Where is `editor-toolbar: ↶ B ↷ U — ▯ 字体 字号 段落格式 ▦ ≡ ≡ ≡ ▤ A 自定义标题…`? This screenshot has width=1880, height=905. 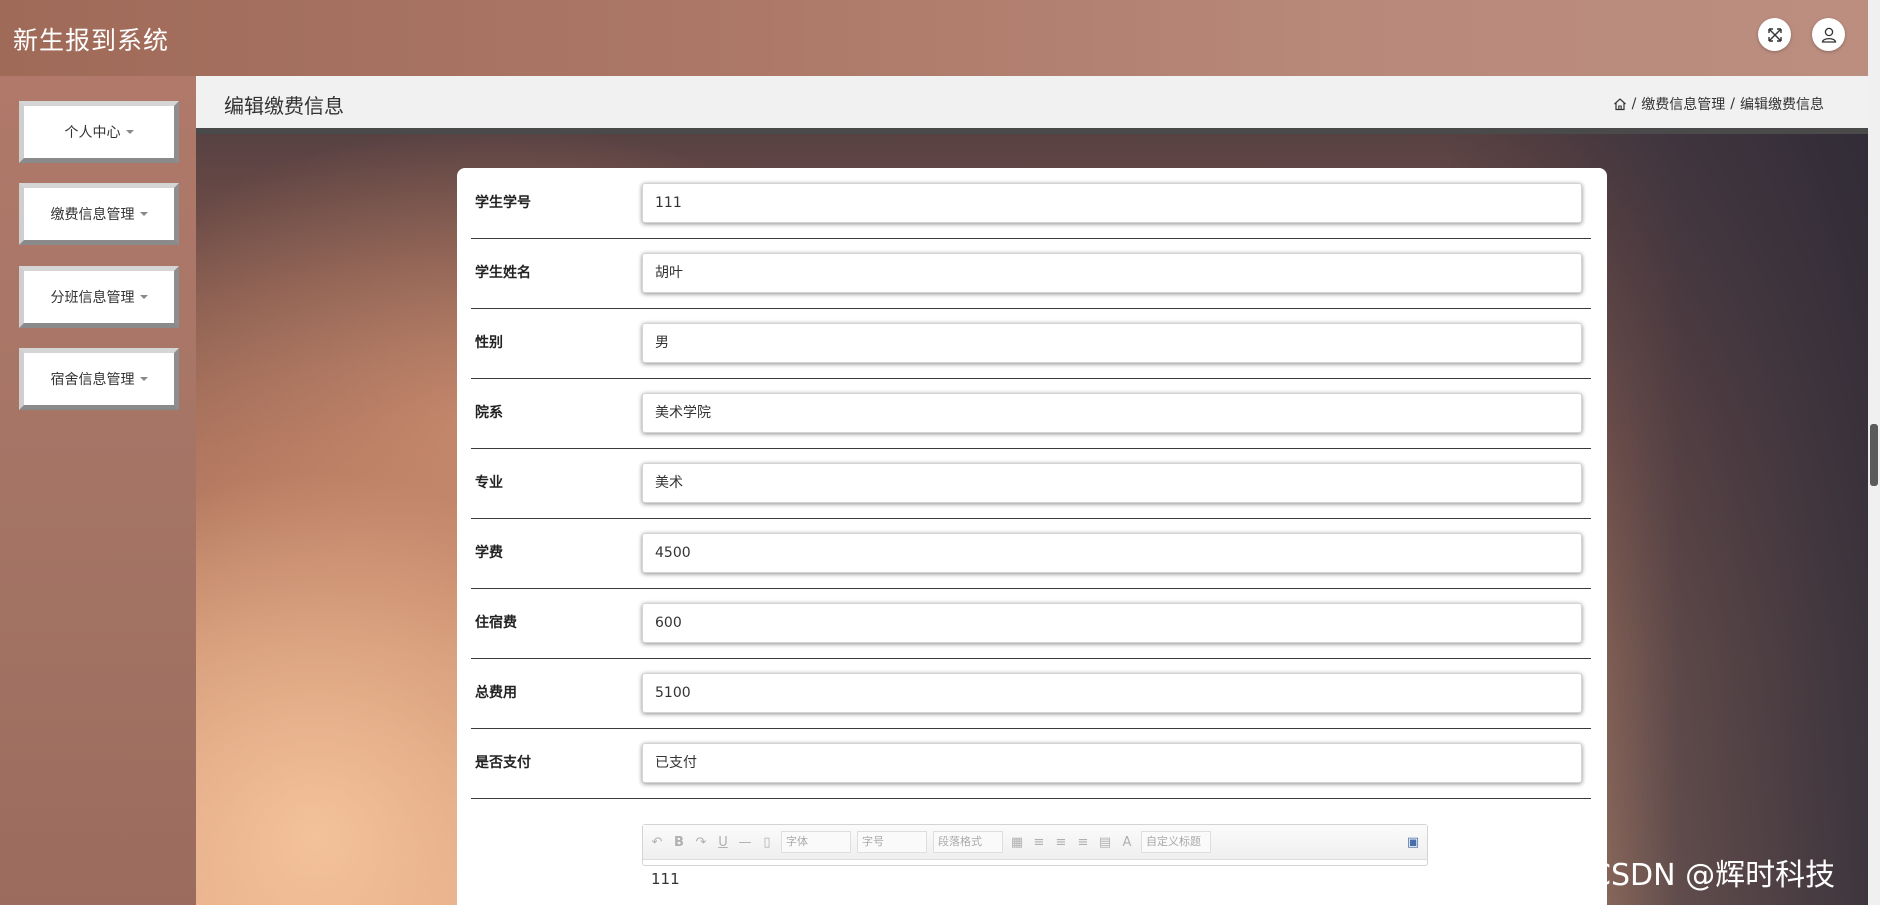 editor-toolbar: ↶ B ↷ U — ▯ 字体 字号 段落格式 ▦ ≡ ≡ ≡ ▤ A 自定义标题… is located at coordinates (1035, 842).